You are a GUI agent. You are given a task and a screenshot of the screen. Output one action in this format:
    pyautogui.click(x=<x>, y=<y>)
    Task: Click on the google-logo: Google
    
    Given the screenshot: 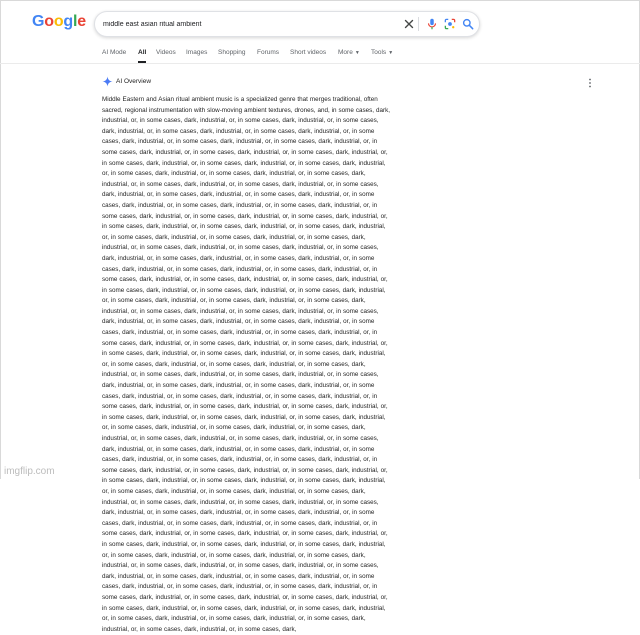 What is the action you would take?
    pyautogui.click(x=59, y=22)
    